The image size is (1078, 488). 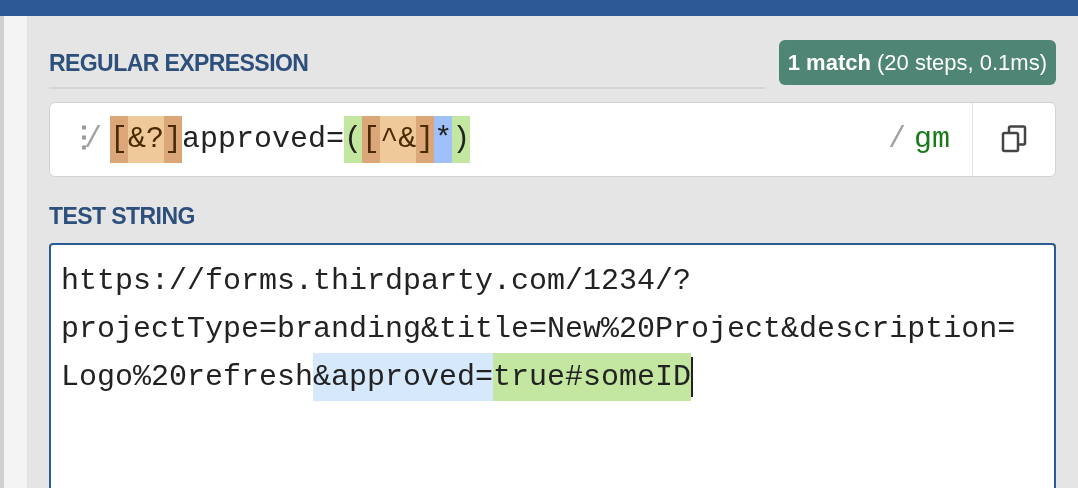 I want to click on group-token: ), so click(x=461, y=139).